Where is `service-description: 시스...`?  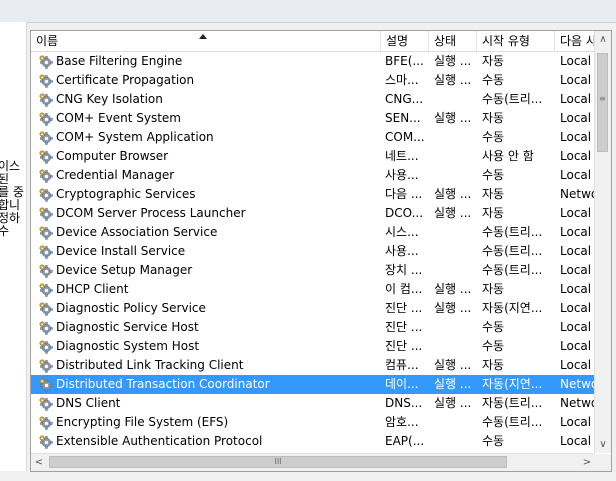 service-description: 시스... is located at coordinates (402, 232).